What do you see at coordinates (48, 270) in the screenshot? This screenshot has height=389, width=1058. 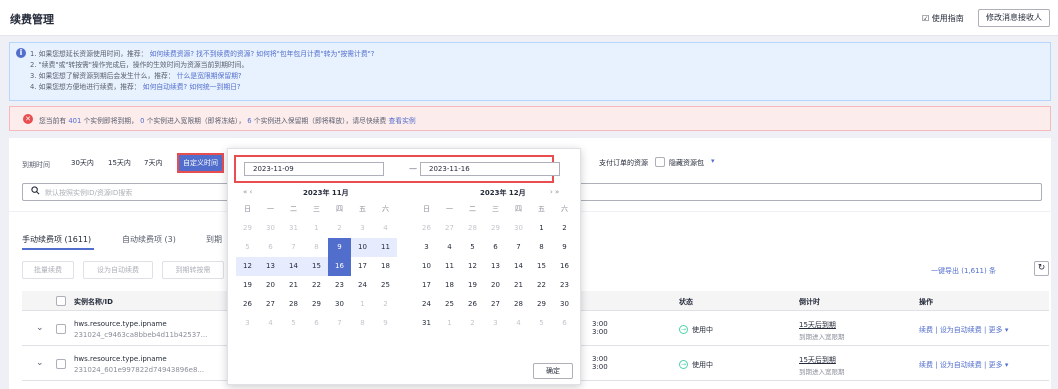 I see `batch-renew-button: 批量续费` at bounding box center [48, 270].